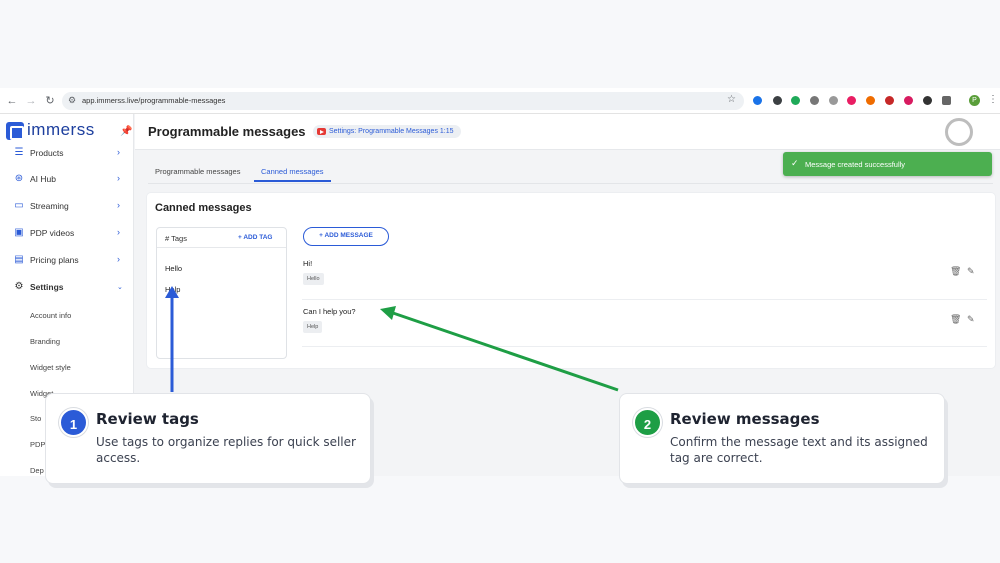 The image size is (1000, 563). Describe the element at coordinates (197, 172) in the screenshot. I see `tab-programmable-messages: Programmable messages` at that location.